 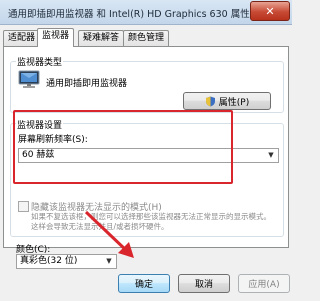 I want to click on shield-icon, so click(x=210, y=101).